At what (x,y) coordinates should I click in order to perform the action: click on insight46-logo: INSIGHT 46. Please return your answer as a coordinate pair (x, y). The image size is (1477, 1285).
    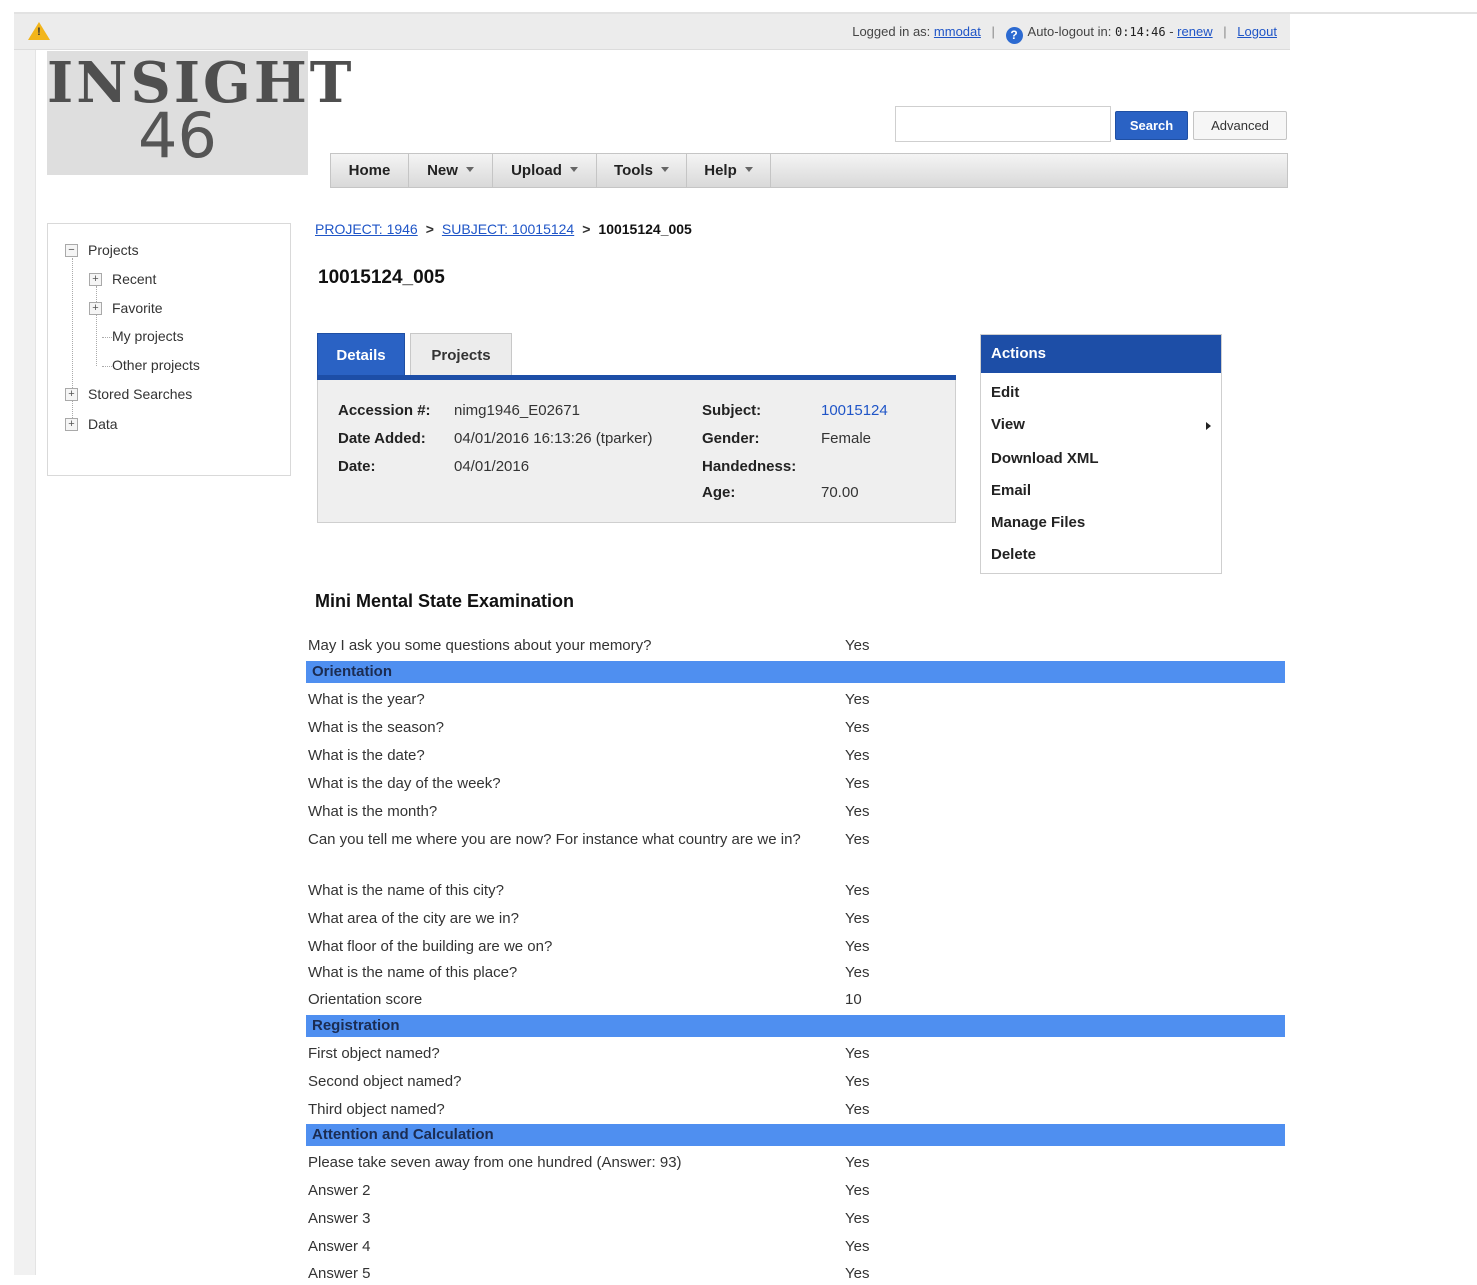
    Looking at the image, I should click on (199, 113).